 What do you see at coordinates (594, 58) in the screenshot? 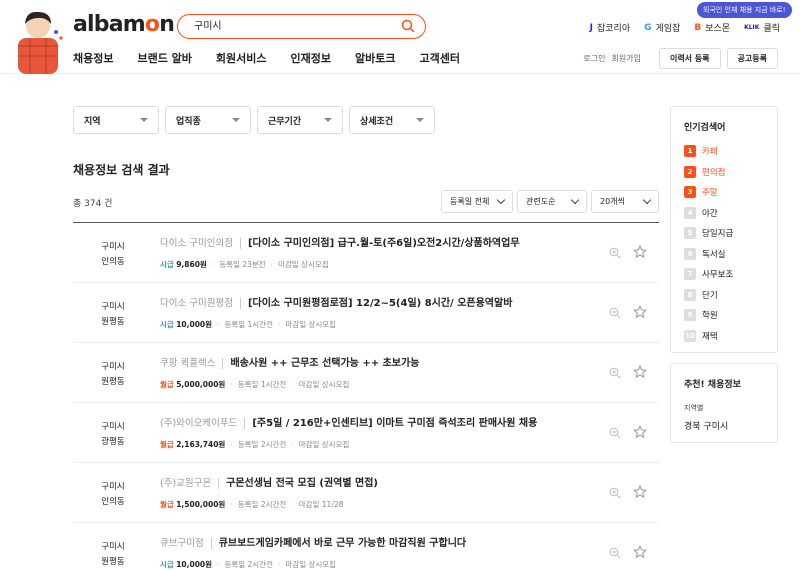
I see `login-link: 로그인` at bounding box center [594, 58].